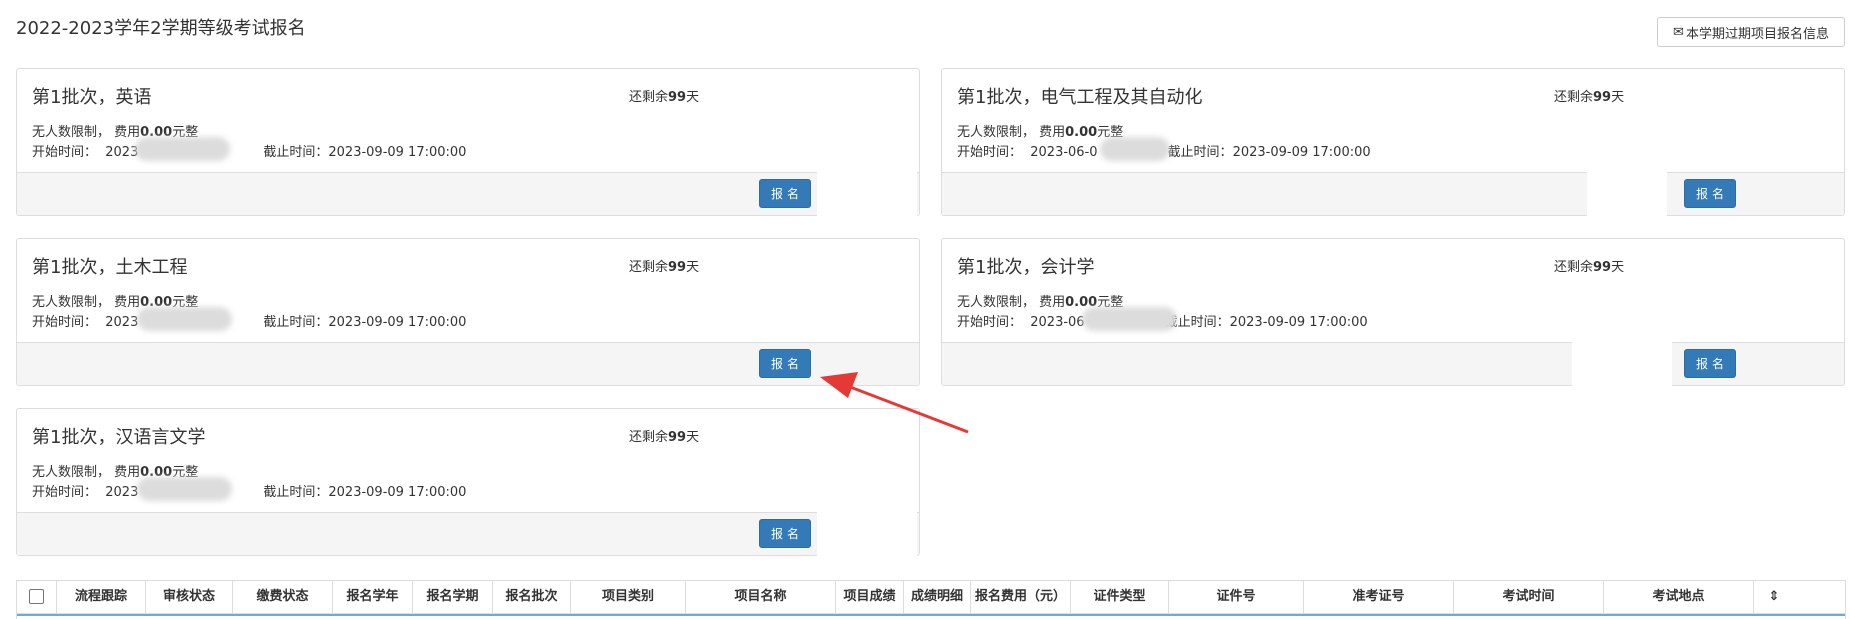  Describe the element at coordinates (532, 597) in the screenshot. I see `col-header: 报名批次` at that location.